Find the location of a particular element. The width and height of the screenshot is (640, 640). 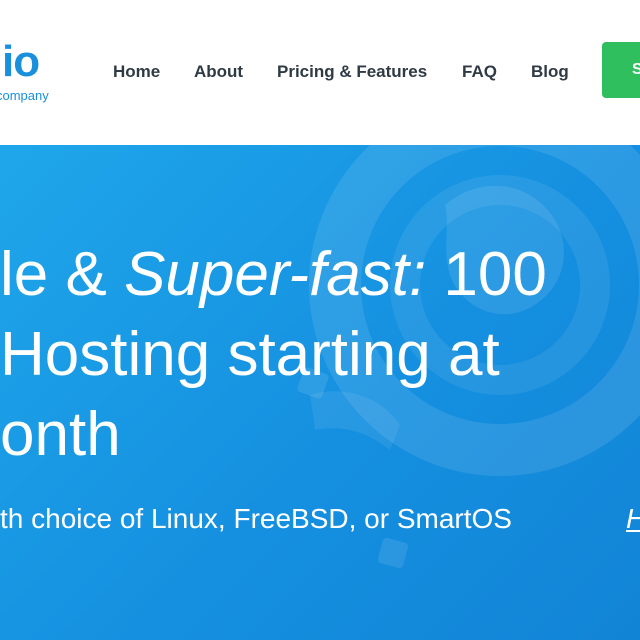

hero-subtitle: th choice of Linux, FreeBSD, or SmartOS is located at coordinates (256, 518).